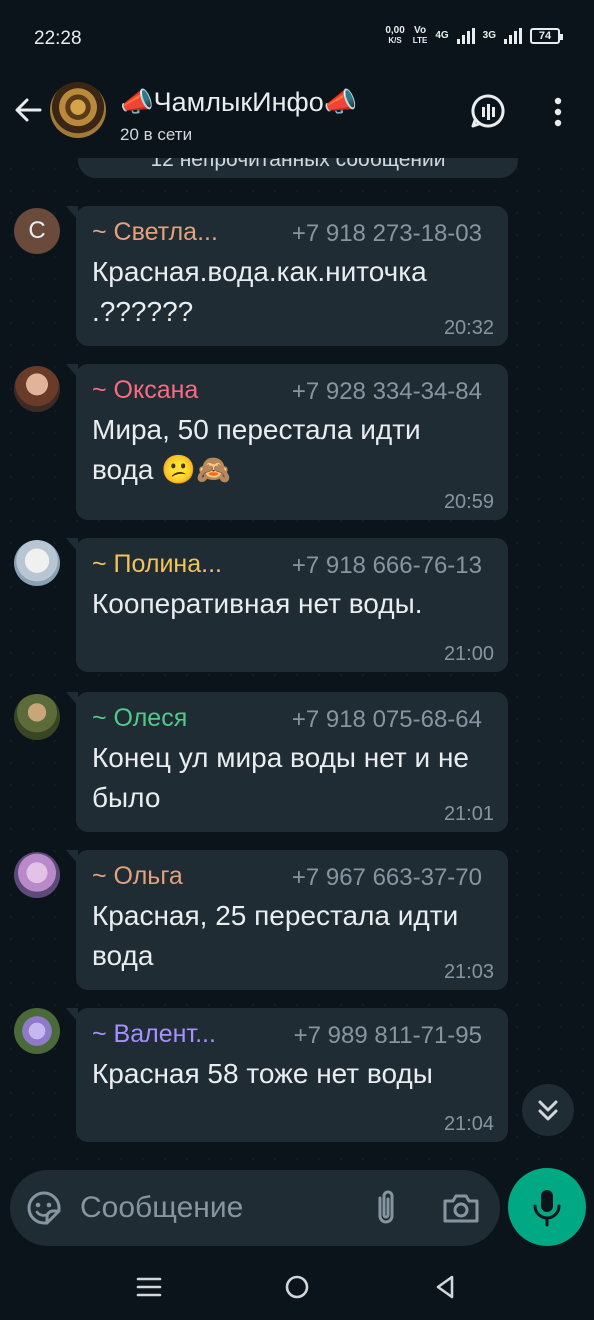 The image size is (594, 1320). Describe the element at coordinates (420, 35) in the screenshot. I see `volte-indicator: Vo LTE` at that location.